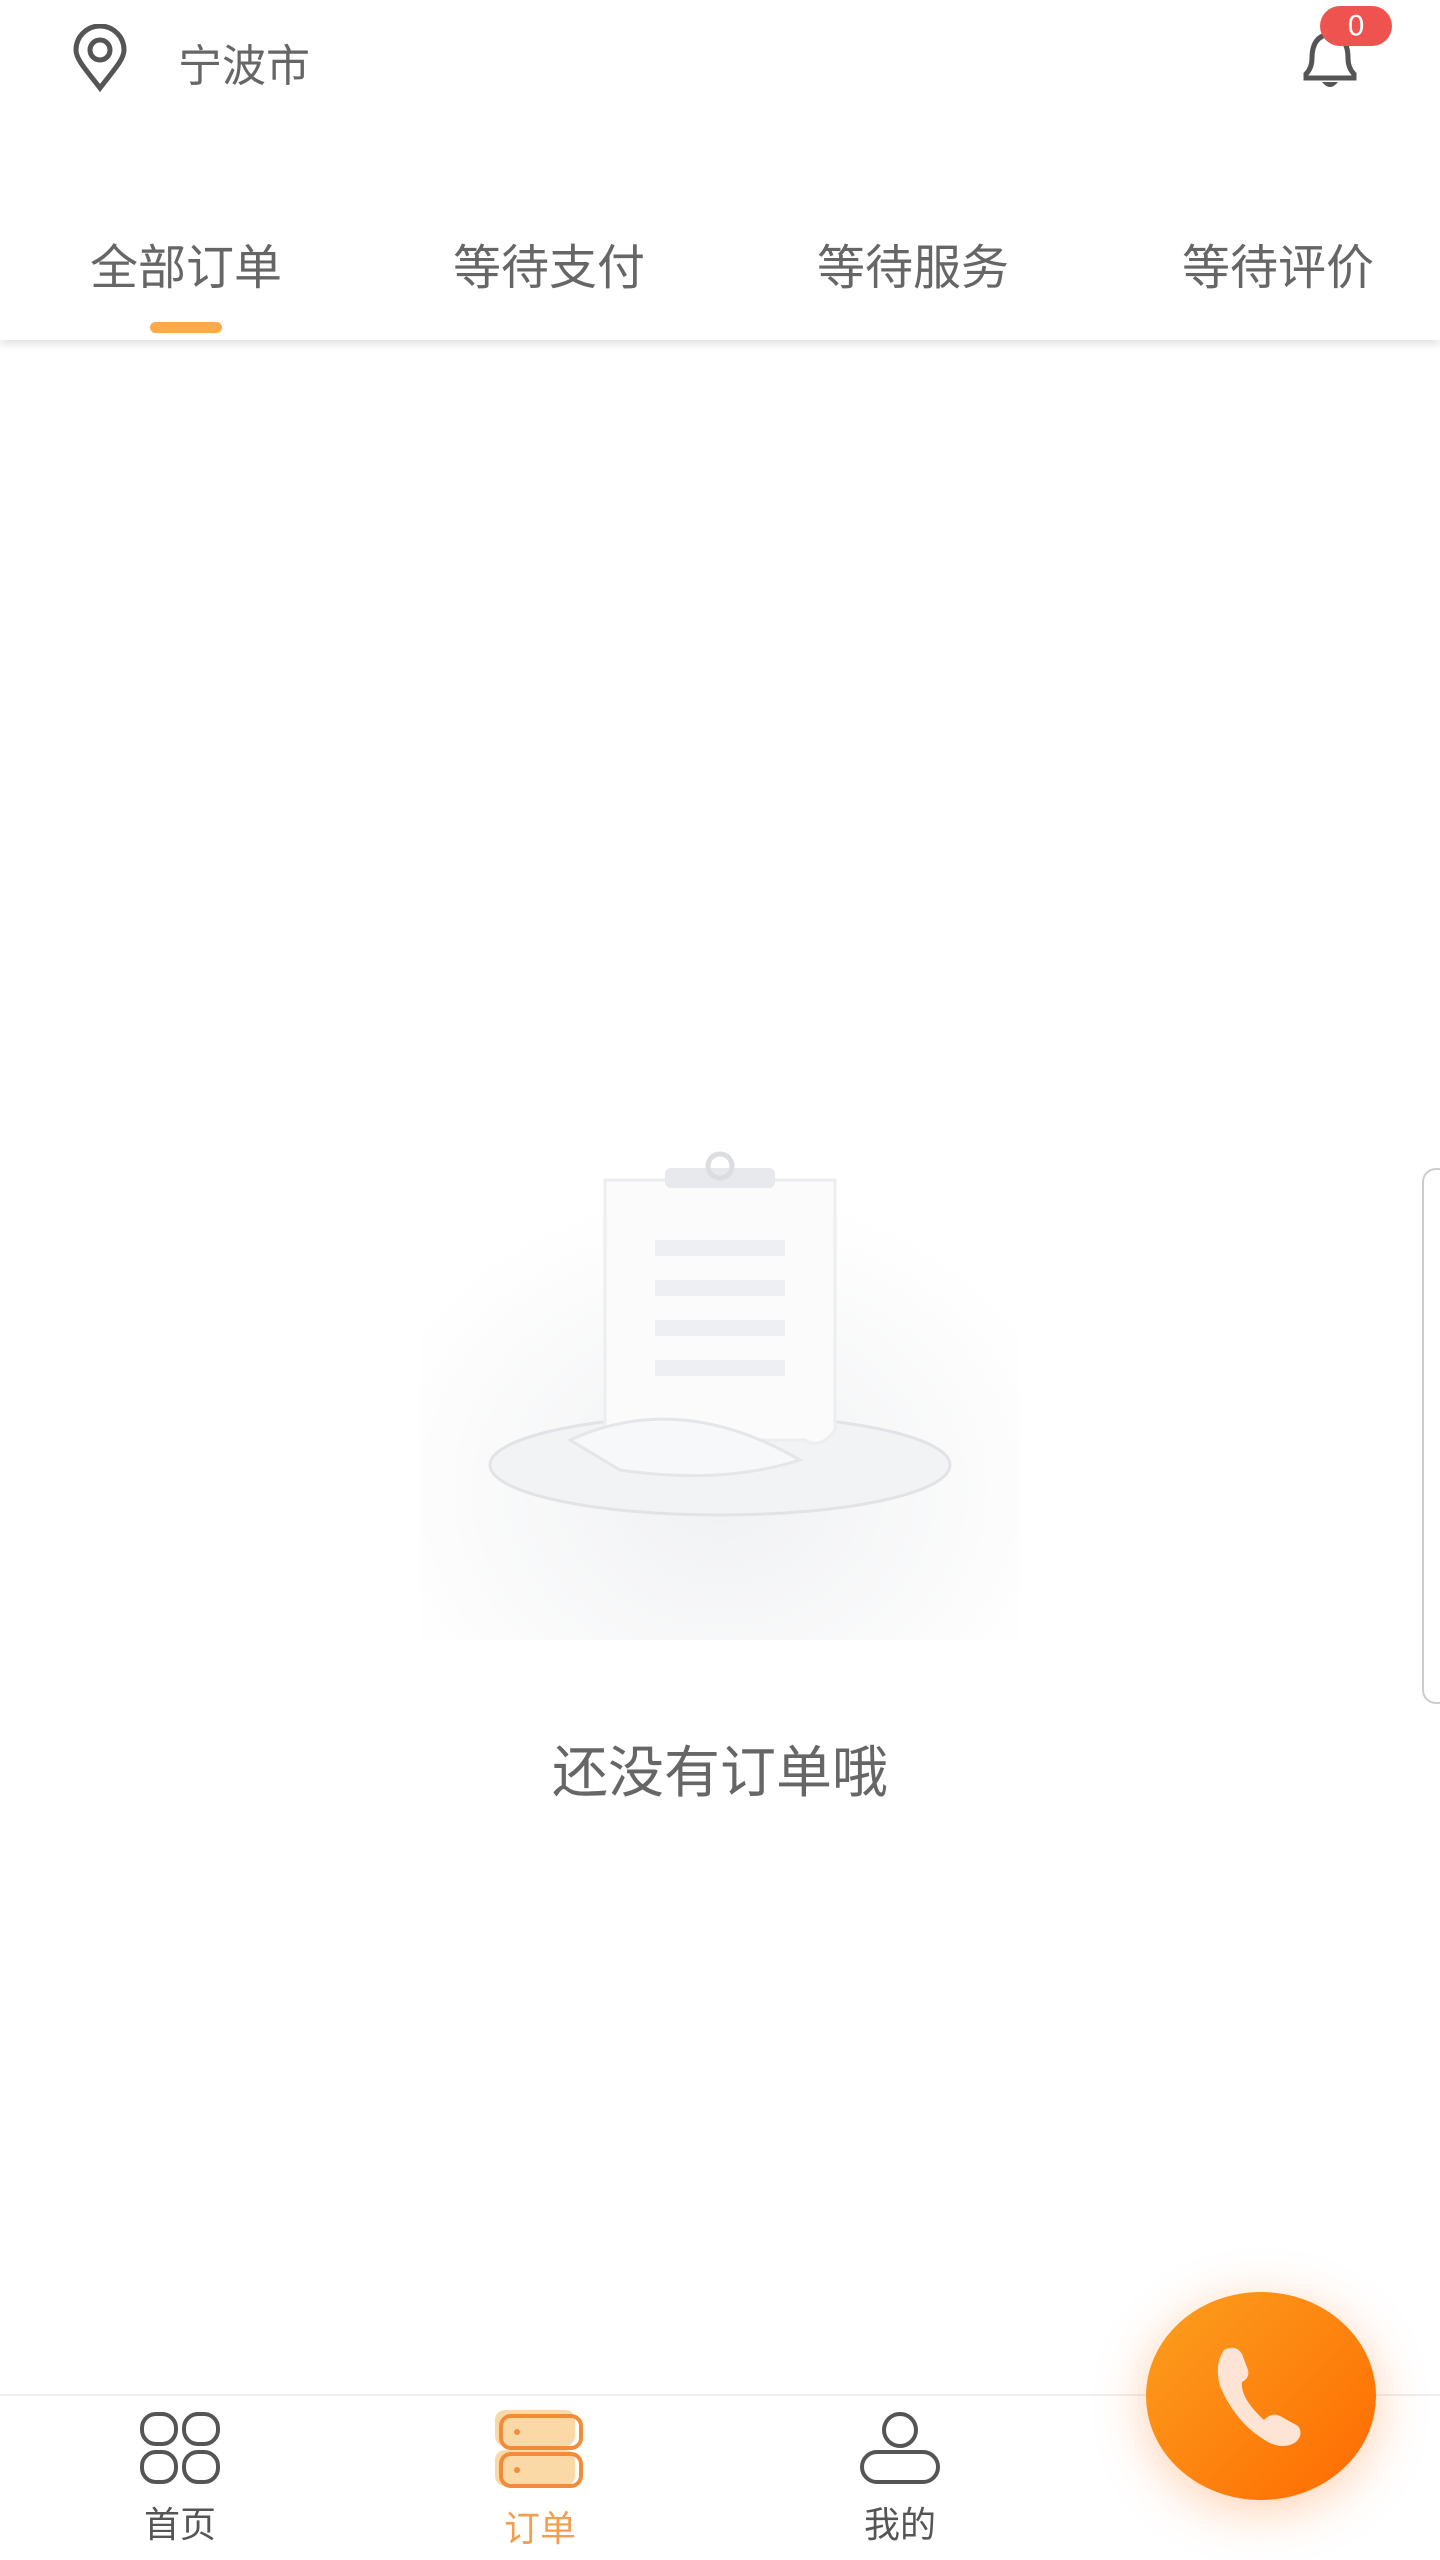 This screenshot has width=1440, height=2560. I want to click on user-icon, so click(900, 2448).